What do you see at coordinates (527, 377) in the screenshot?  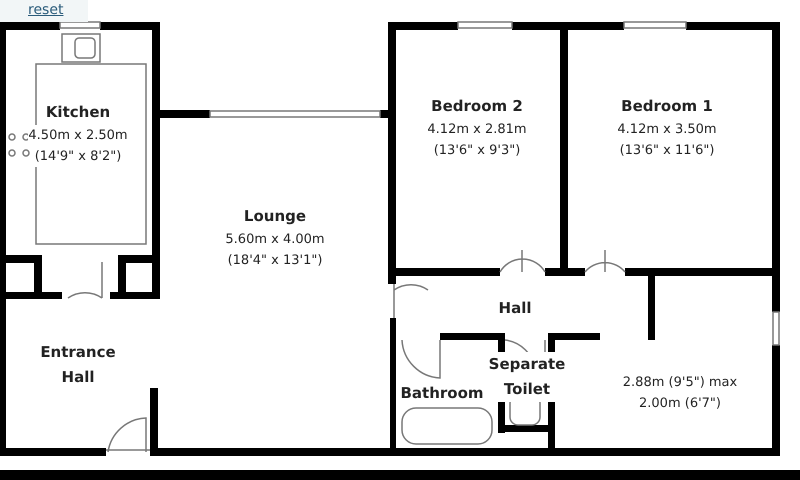 I see `room-name: Separate Toilet` at bounding box center [527, 377].